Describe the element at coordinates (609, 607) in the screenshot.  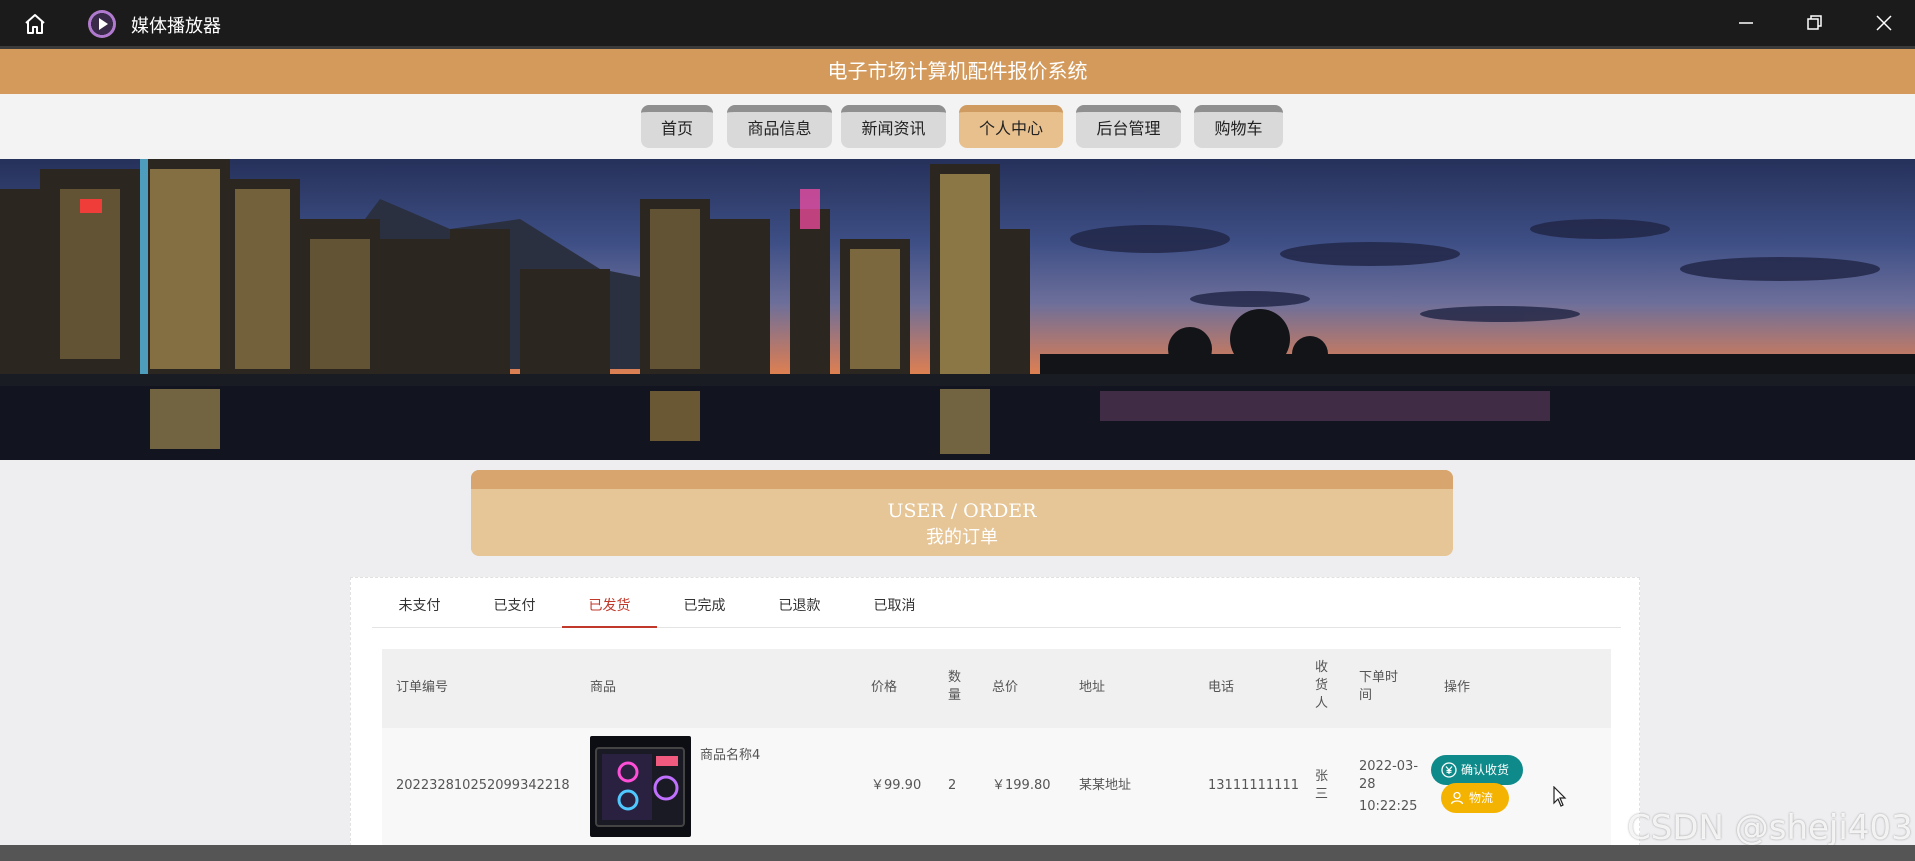
I see `tab-shipped: 已发货` at that location.